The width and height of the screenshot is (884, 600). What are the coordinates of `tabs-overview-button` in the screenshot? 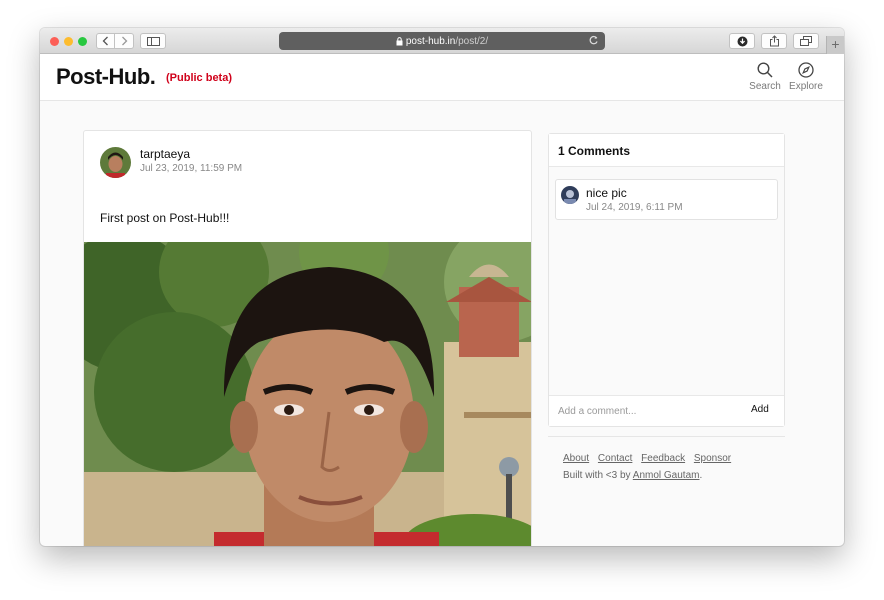 It's located at (806, 41).